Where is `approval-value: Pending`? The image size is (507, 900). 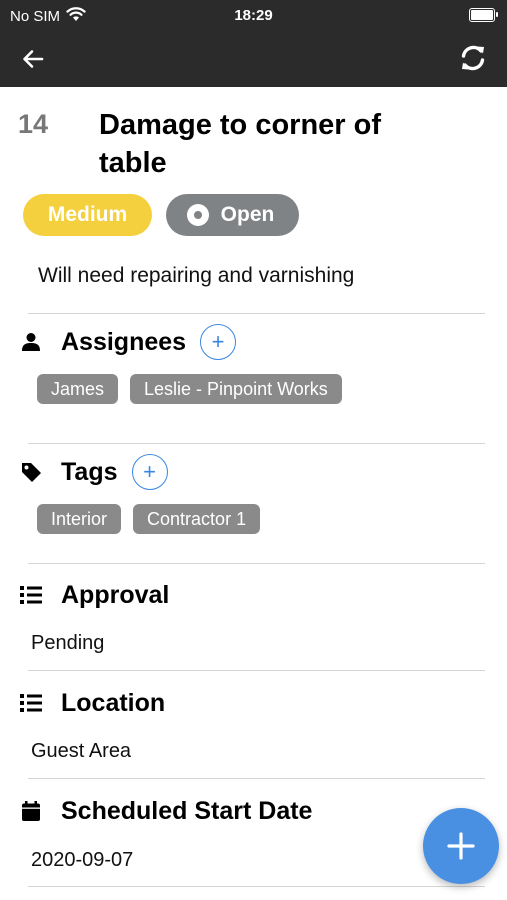 approval-value: Pending is located at coordinates (68, 643).